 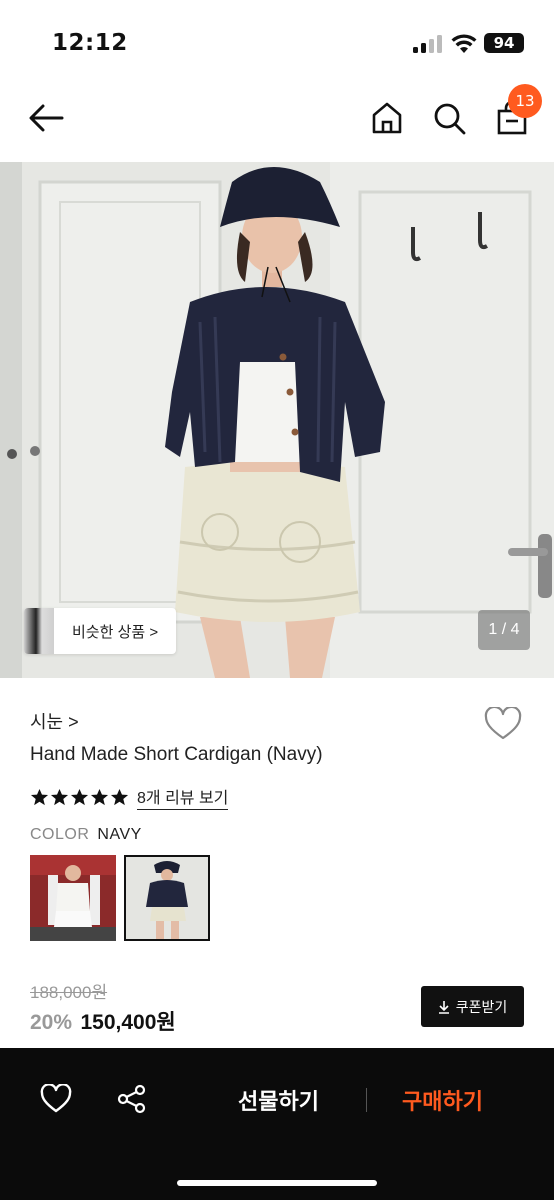 What do you see at coordinates (277, 40) in the screenshot?
I see `status-bar: 12:12 94` at bounding box center [277, 40].